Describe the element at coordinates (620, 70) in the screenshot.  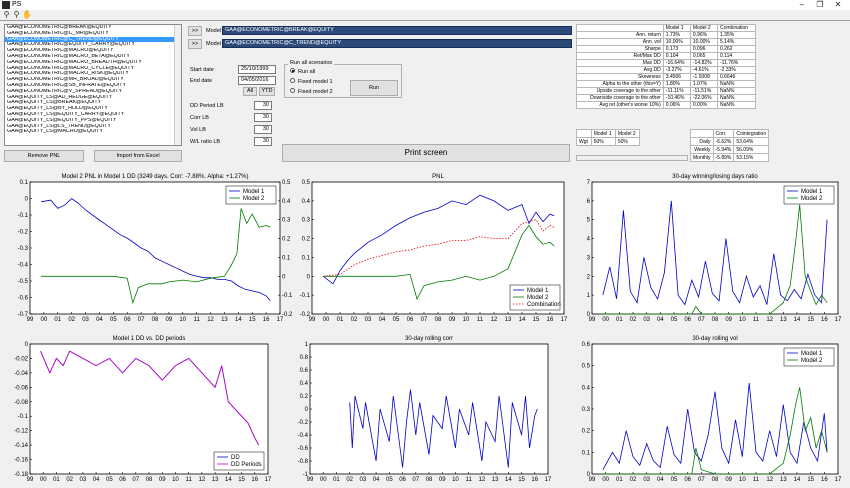
I see `stats-row-label: Avg DD` at that location.